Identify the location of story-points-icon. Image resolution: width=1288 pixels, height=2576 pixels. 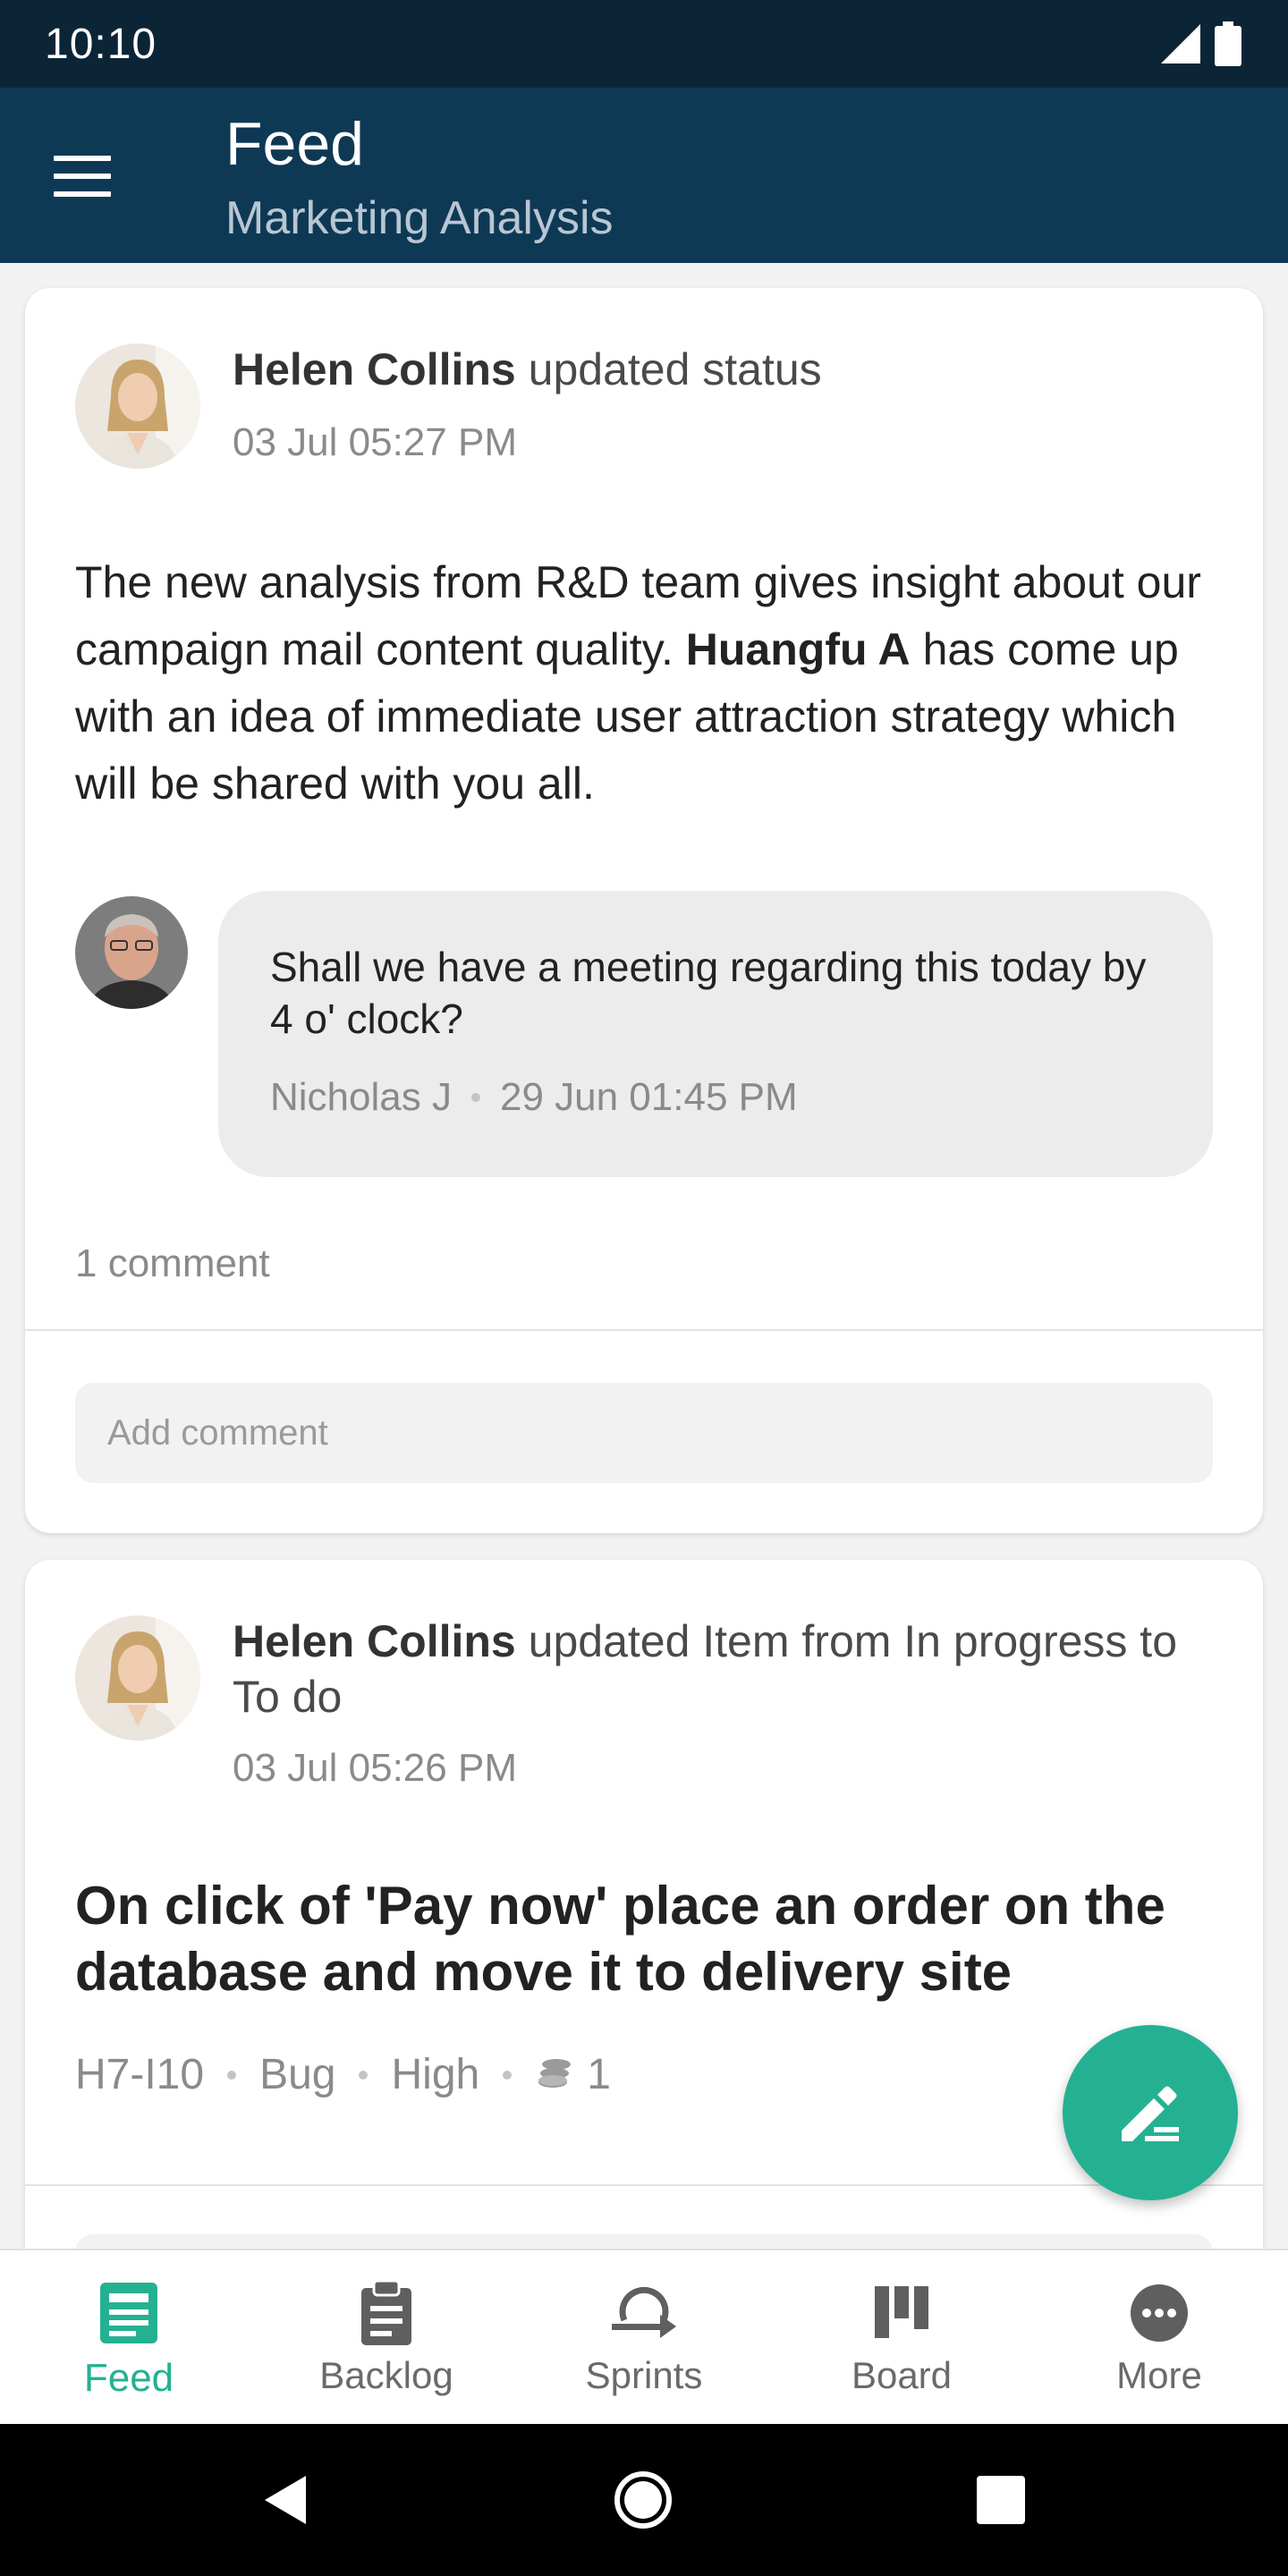
(555, 2073).